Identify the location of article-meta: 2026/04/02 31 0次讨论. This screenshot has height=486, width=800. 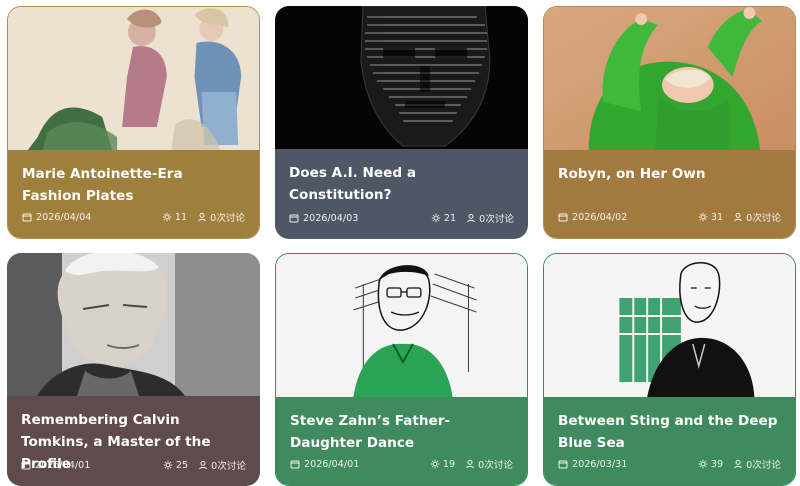
(669, 217).